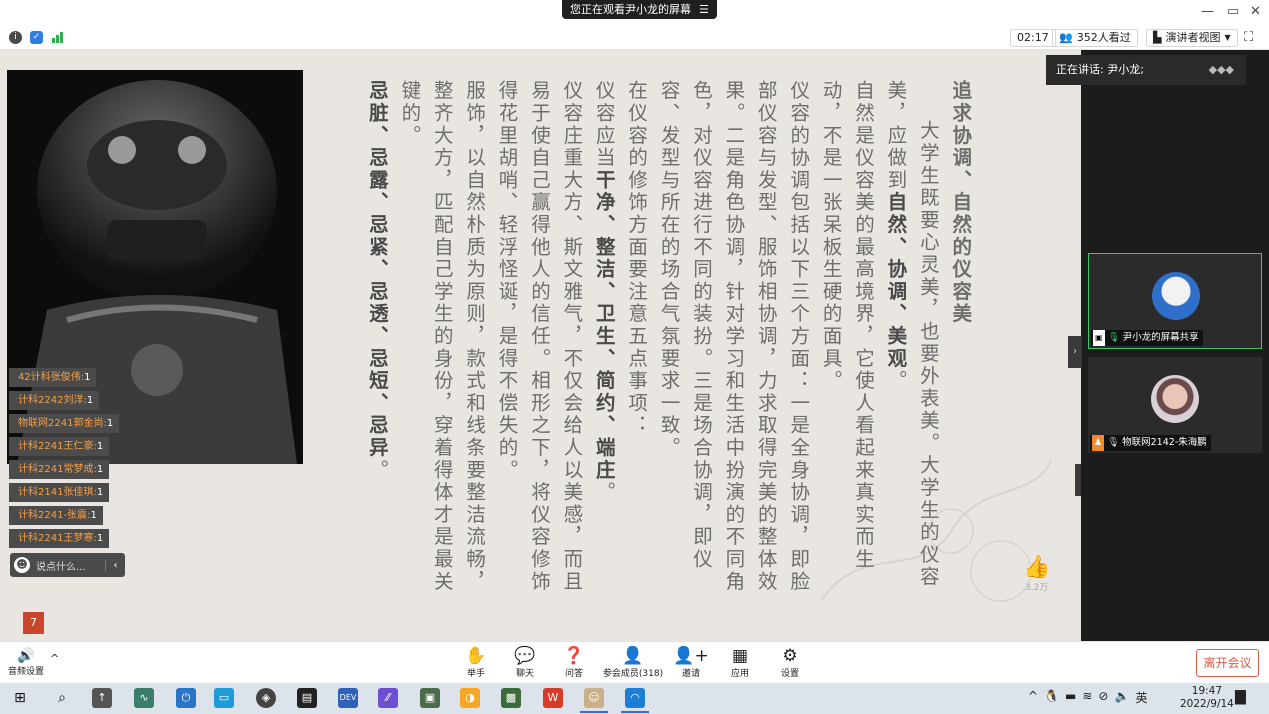 Image resolution: width=1269 pixels, height=714 pixels. Describe the element at coordinates (574, 656) in the screenshot. I see `question-icon: ❓` at that location.